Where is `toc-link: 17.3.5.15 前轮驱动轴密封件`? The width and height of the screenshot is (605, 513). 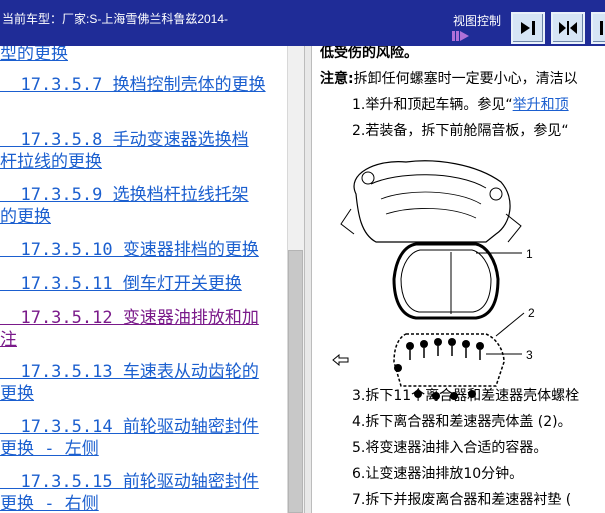
toc-link: 17.3.5.15 前轮驱动轴密封件 is located at coordinates (143, 482).